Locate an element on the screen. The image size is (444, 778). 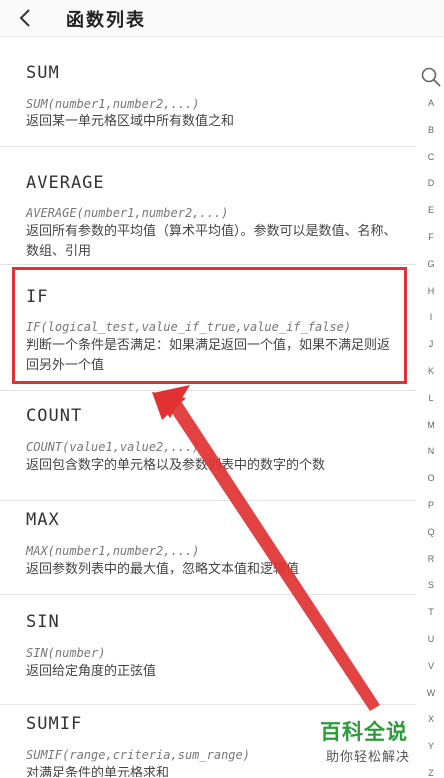
index-letter-o: O is located at coordinates (431, 478).